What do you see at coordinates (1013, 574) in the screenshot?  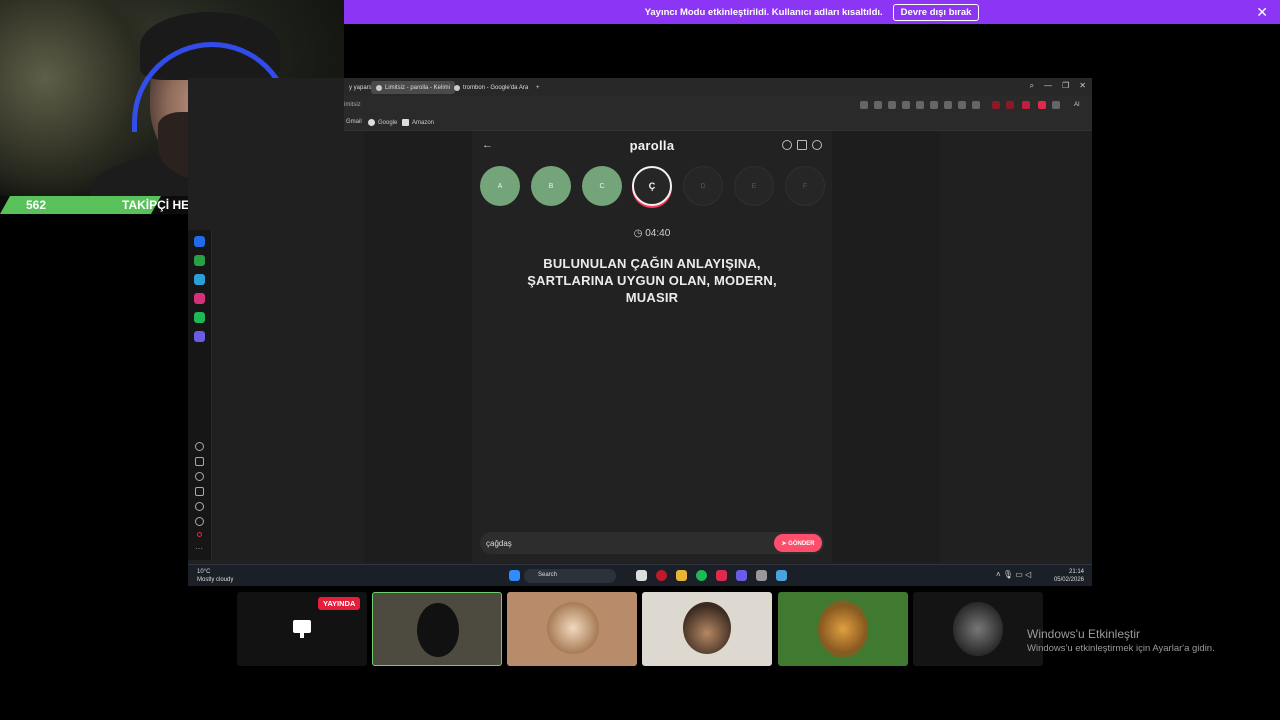 I see `tray-icons: ˄ 🎙 ▭ ◁` at bounding box center [1013, 574].